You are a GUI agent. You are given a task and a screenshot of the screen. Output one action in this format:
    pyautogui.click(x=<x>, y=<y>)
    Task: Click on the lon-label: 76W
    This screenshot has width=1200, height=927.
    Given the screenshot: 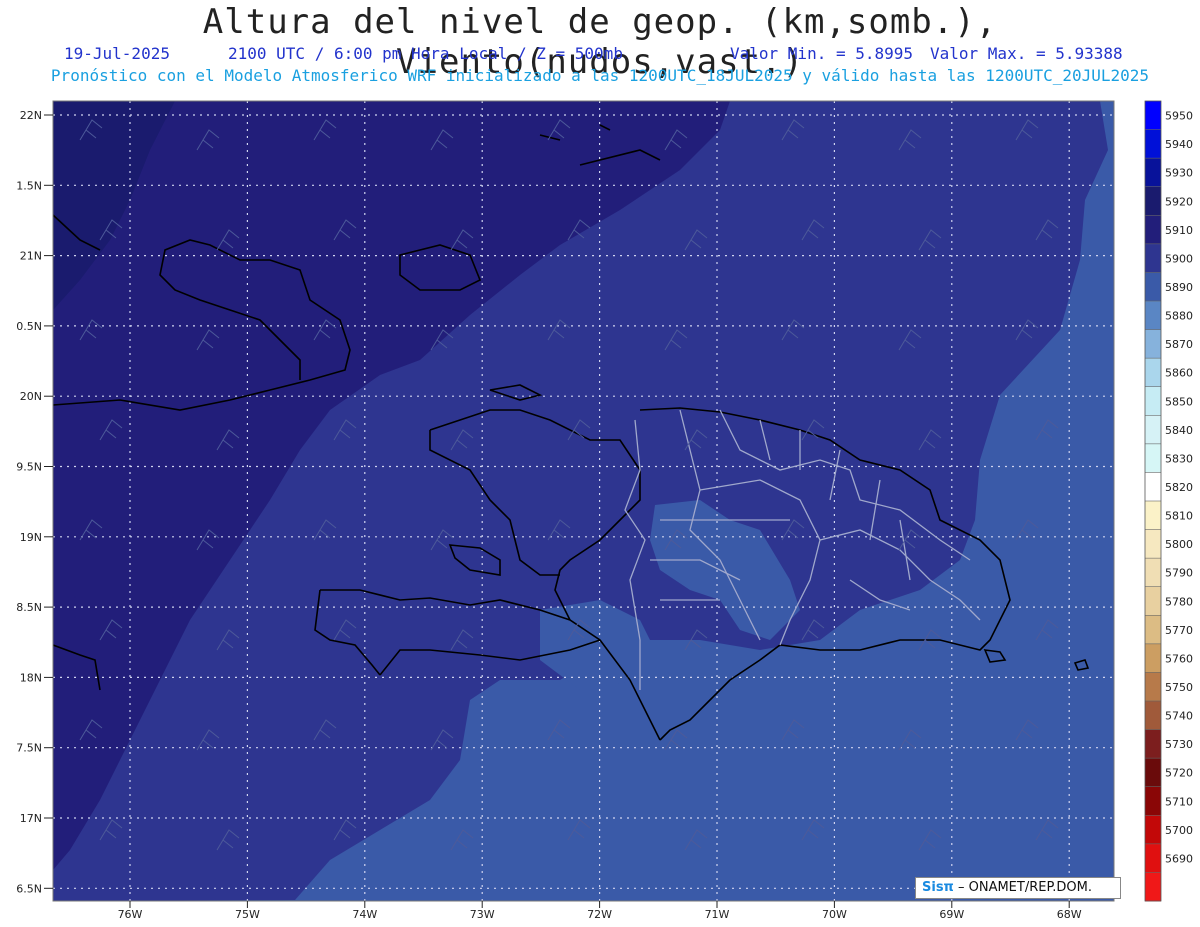 What is the action you would take?
    pyautogui.click(x=130, y=914)
    